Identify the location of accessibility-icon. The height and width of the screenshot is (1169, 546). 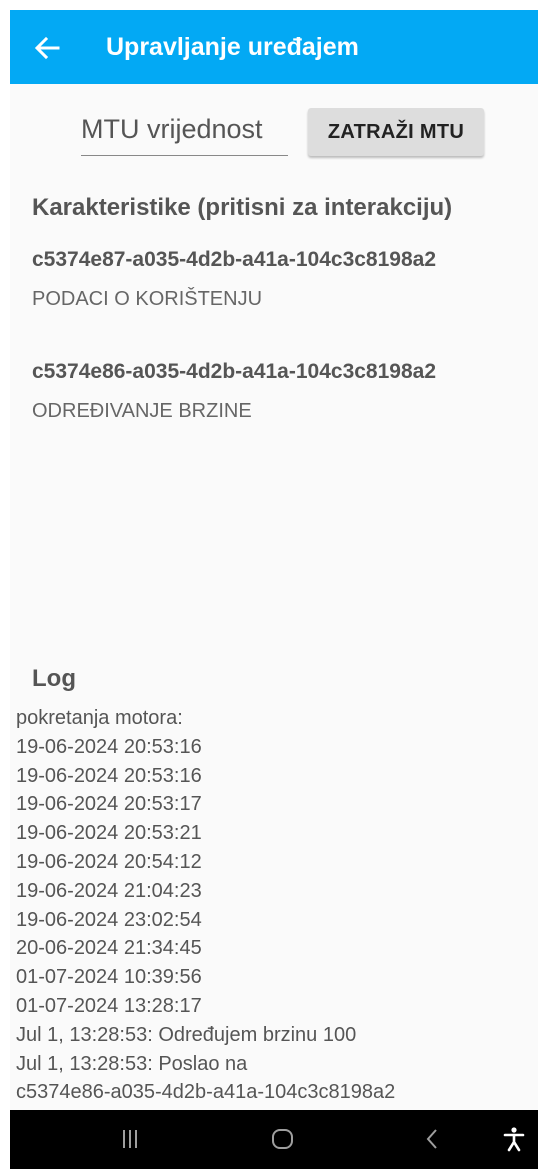
(514, 1139).